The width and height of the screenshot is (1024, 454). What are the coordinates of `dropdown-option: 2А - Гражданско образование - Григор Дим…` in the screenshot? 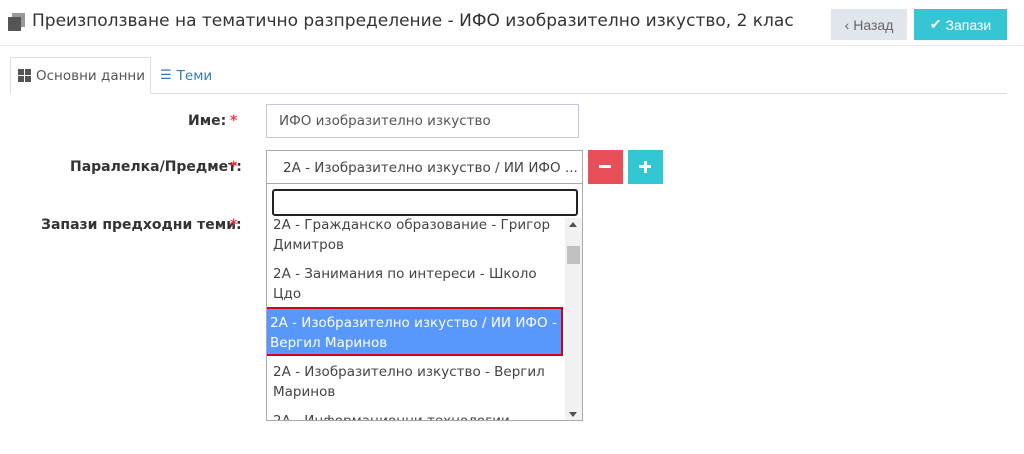 It's located at (416, 238).